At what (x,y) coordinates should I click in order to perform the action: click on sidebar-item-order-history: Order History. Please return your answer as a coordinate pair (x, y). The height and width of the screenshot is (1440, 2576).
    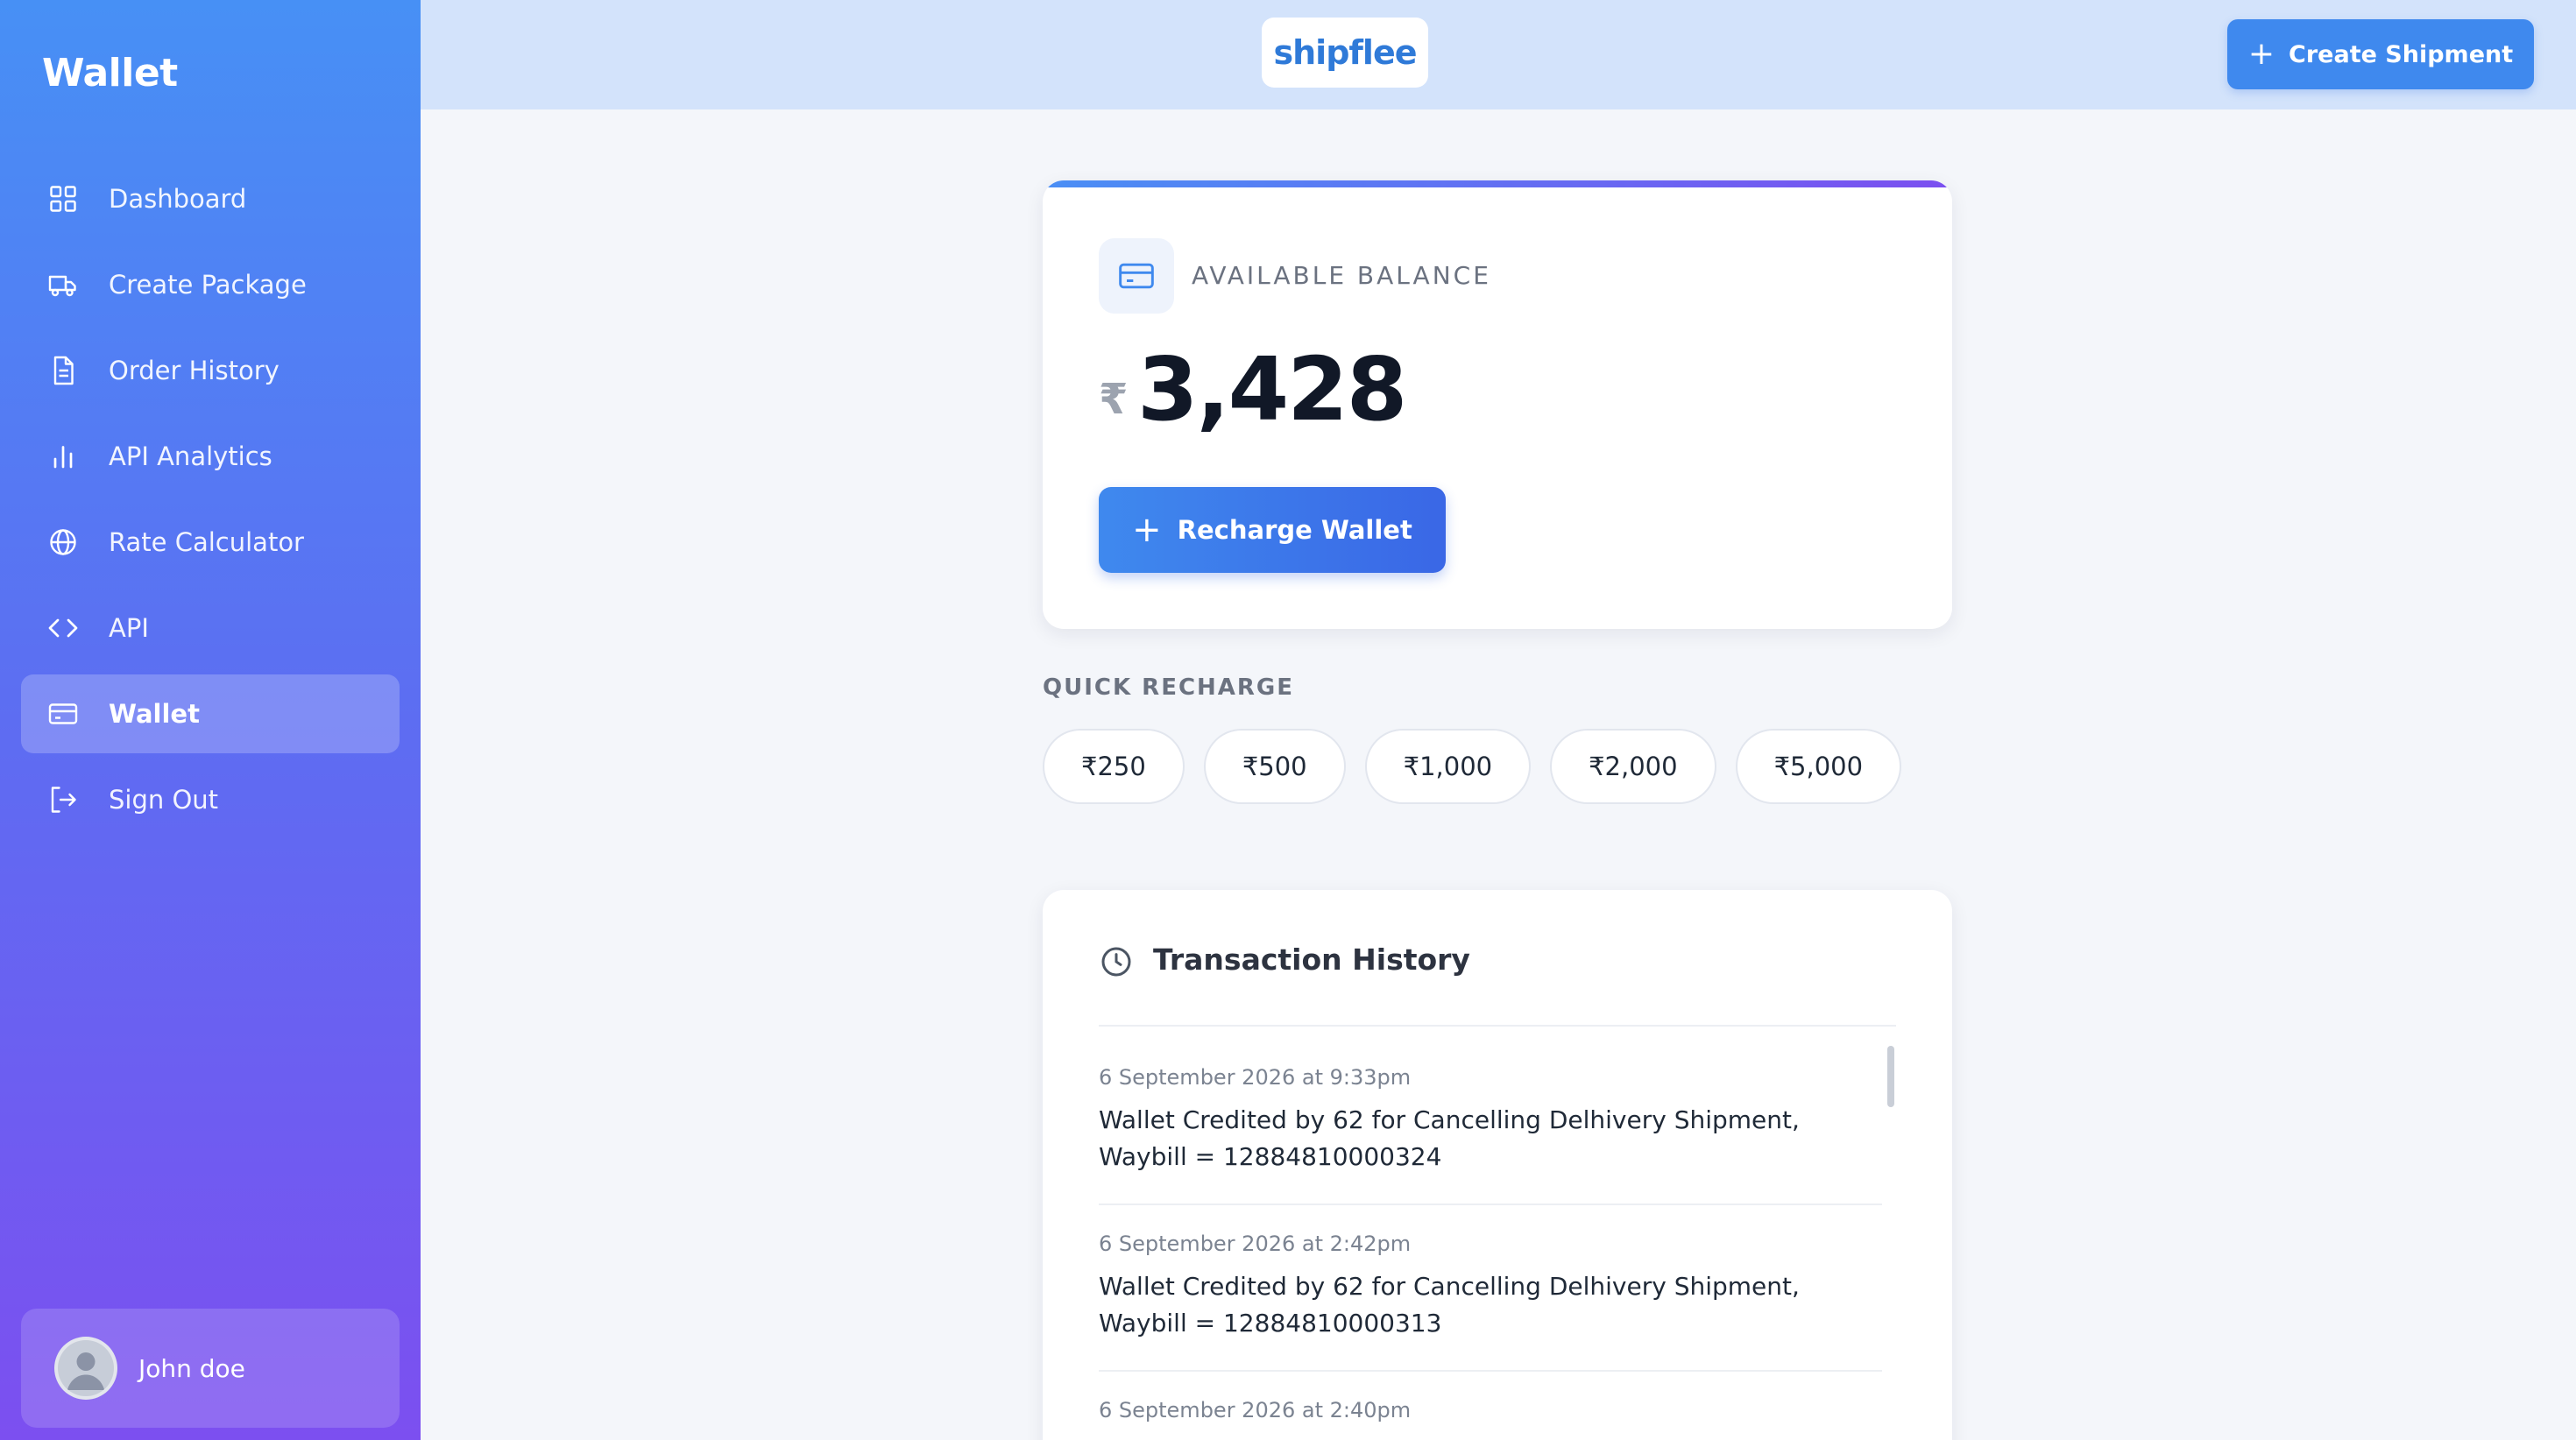
    Looking at the image, I should click on (210, 370).